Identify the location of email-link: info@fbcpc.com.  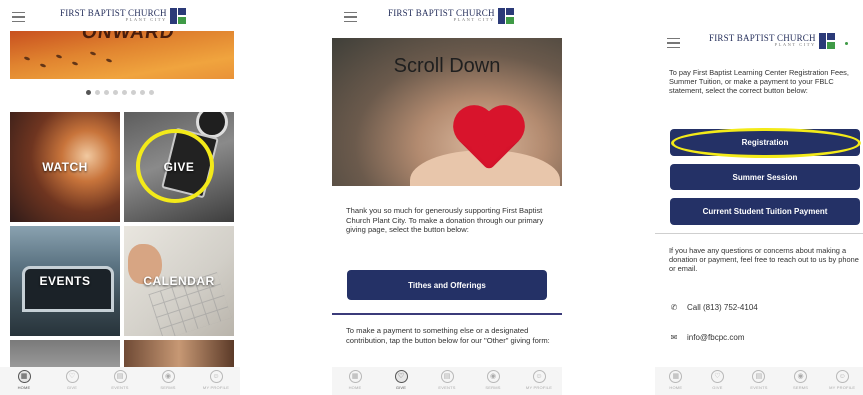
(715, 337).